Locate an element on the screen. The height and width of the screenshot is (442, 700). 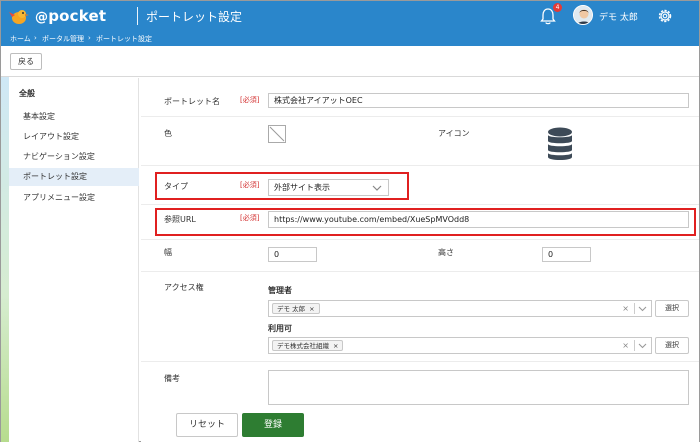
background-decoration is located at coordinates (5, 259).